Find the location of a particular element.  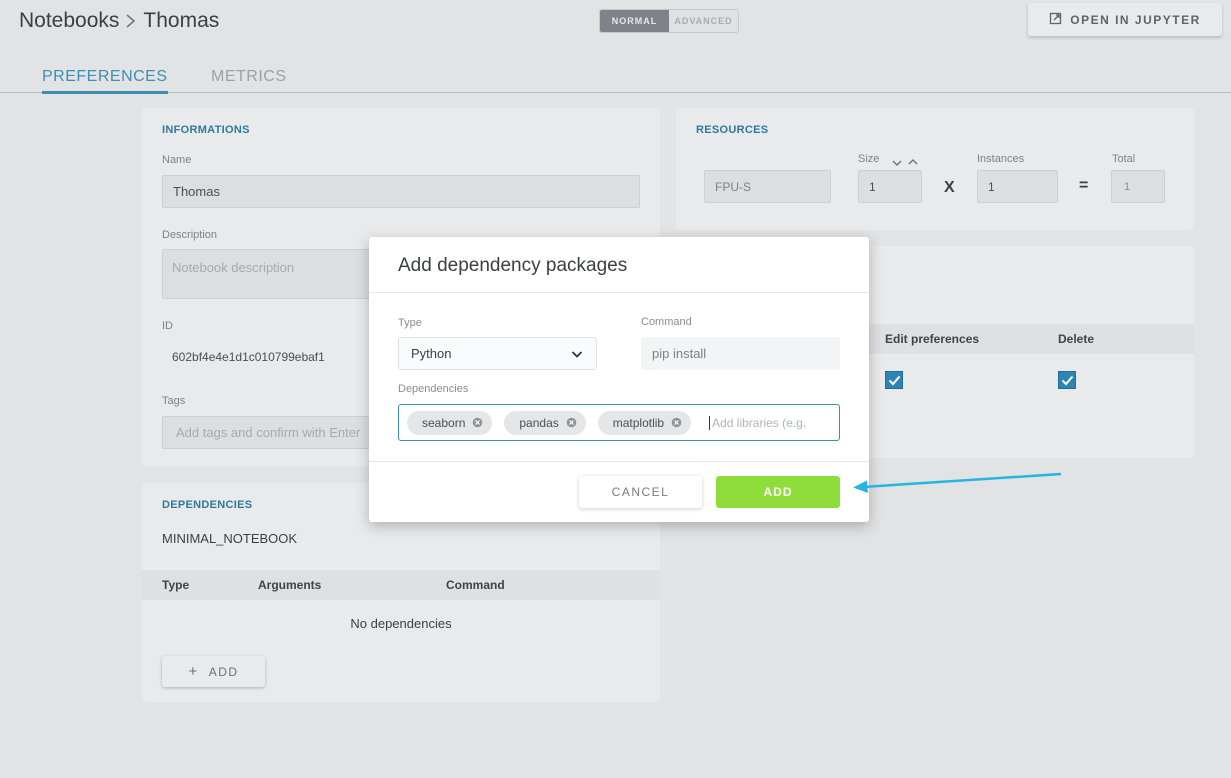

breadcrumb: Notebooks Thomas is located at coordinates (119, 21).